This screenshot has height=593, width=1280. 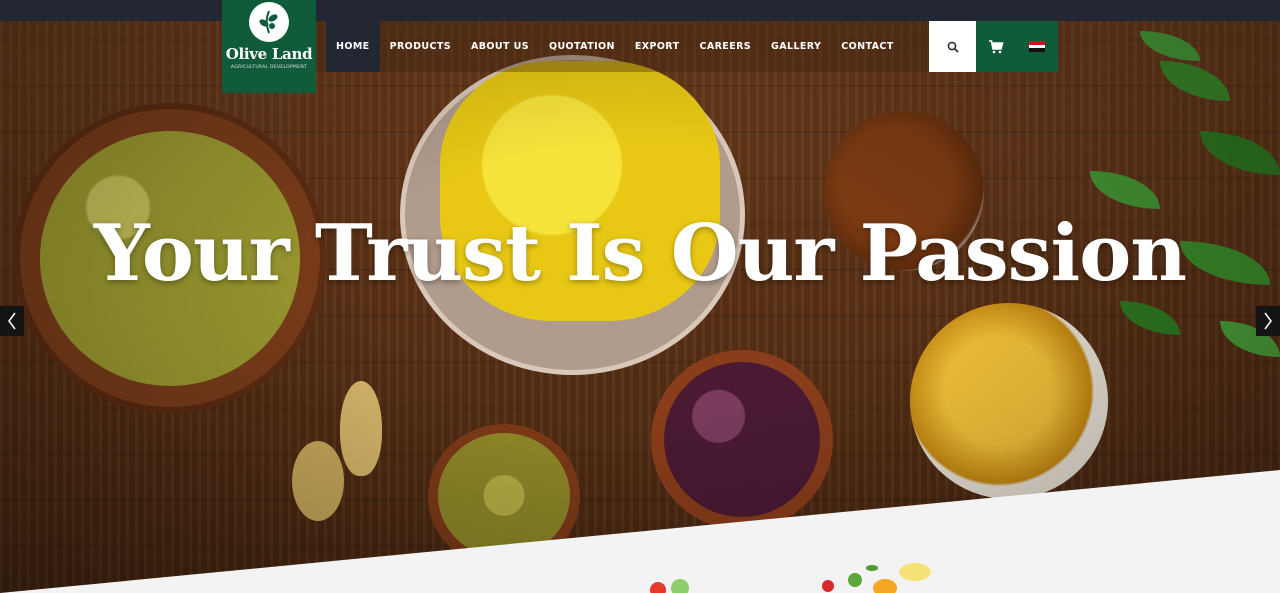 What do you see at coordinates (640, 253) in the screenshot?
I see `hero-headline: Your Trust Is Our Passion` at bounding box center [640, 253].